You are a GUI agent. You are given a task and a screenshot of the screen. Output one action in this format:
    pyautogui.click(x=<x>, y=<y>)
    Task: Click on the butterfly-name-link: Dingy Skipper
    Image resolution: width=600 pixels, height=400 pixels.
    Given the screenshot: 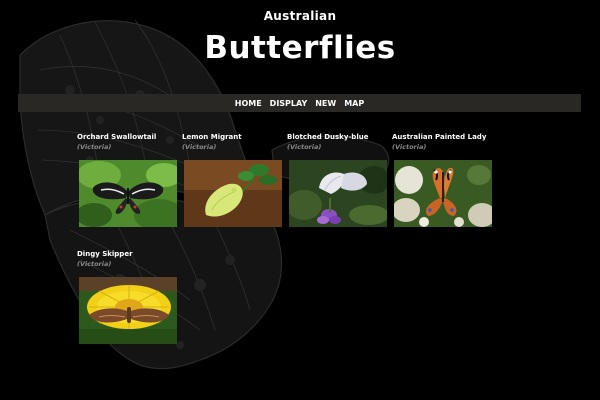 What is the action you would take?
    pyautogui.click(x=105, y=254)
    